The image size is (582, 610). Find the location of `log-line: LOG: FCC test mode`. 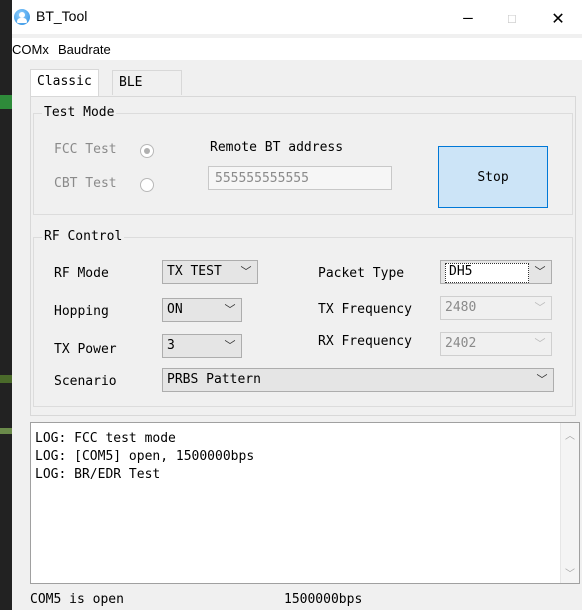

log-line: LOG: FCC test mode is located at coordinates (105, 438).